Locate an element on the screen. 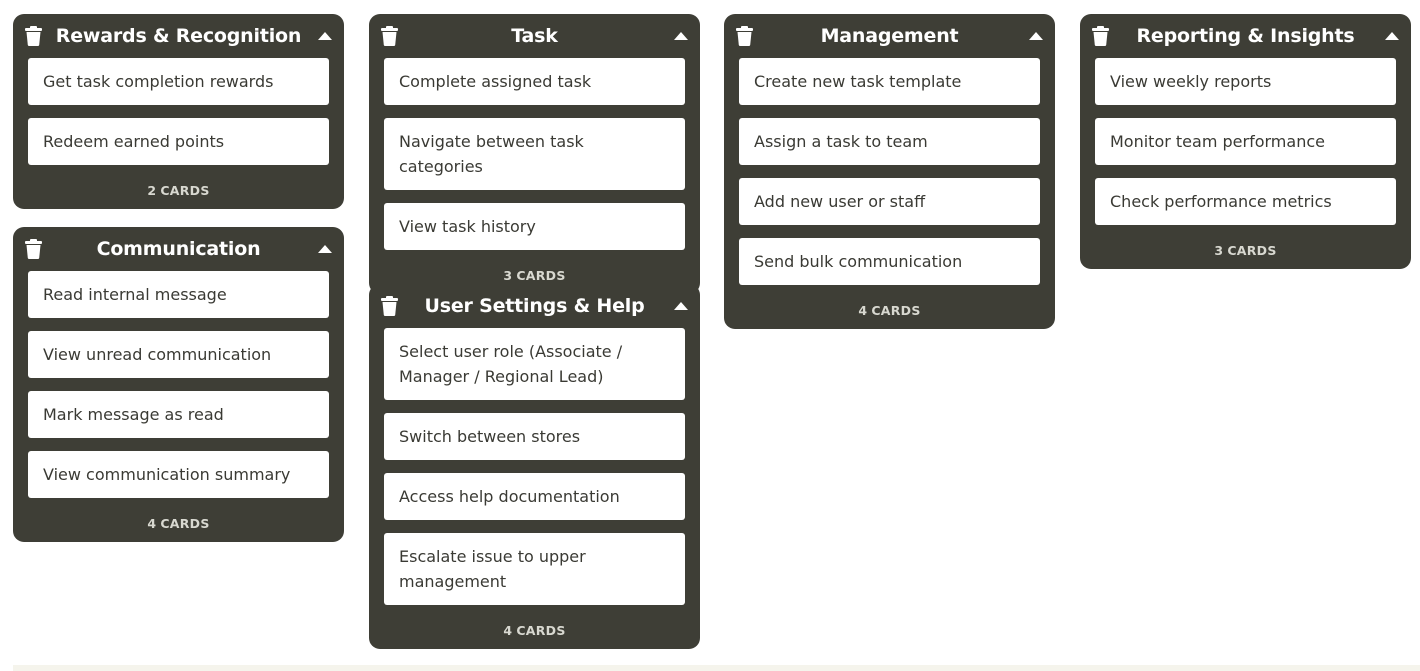 The image size is (1420, 671). card-count-number: 2 is located at coordinates (152, 190).